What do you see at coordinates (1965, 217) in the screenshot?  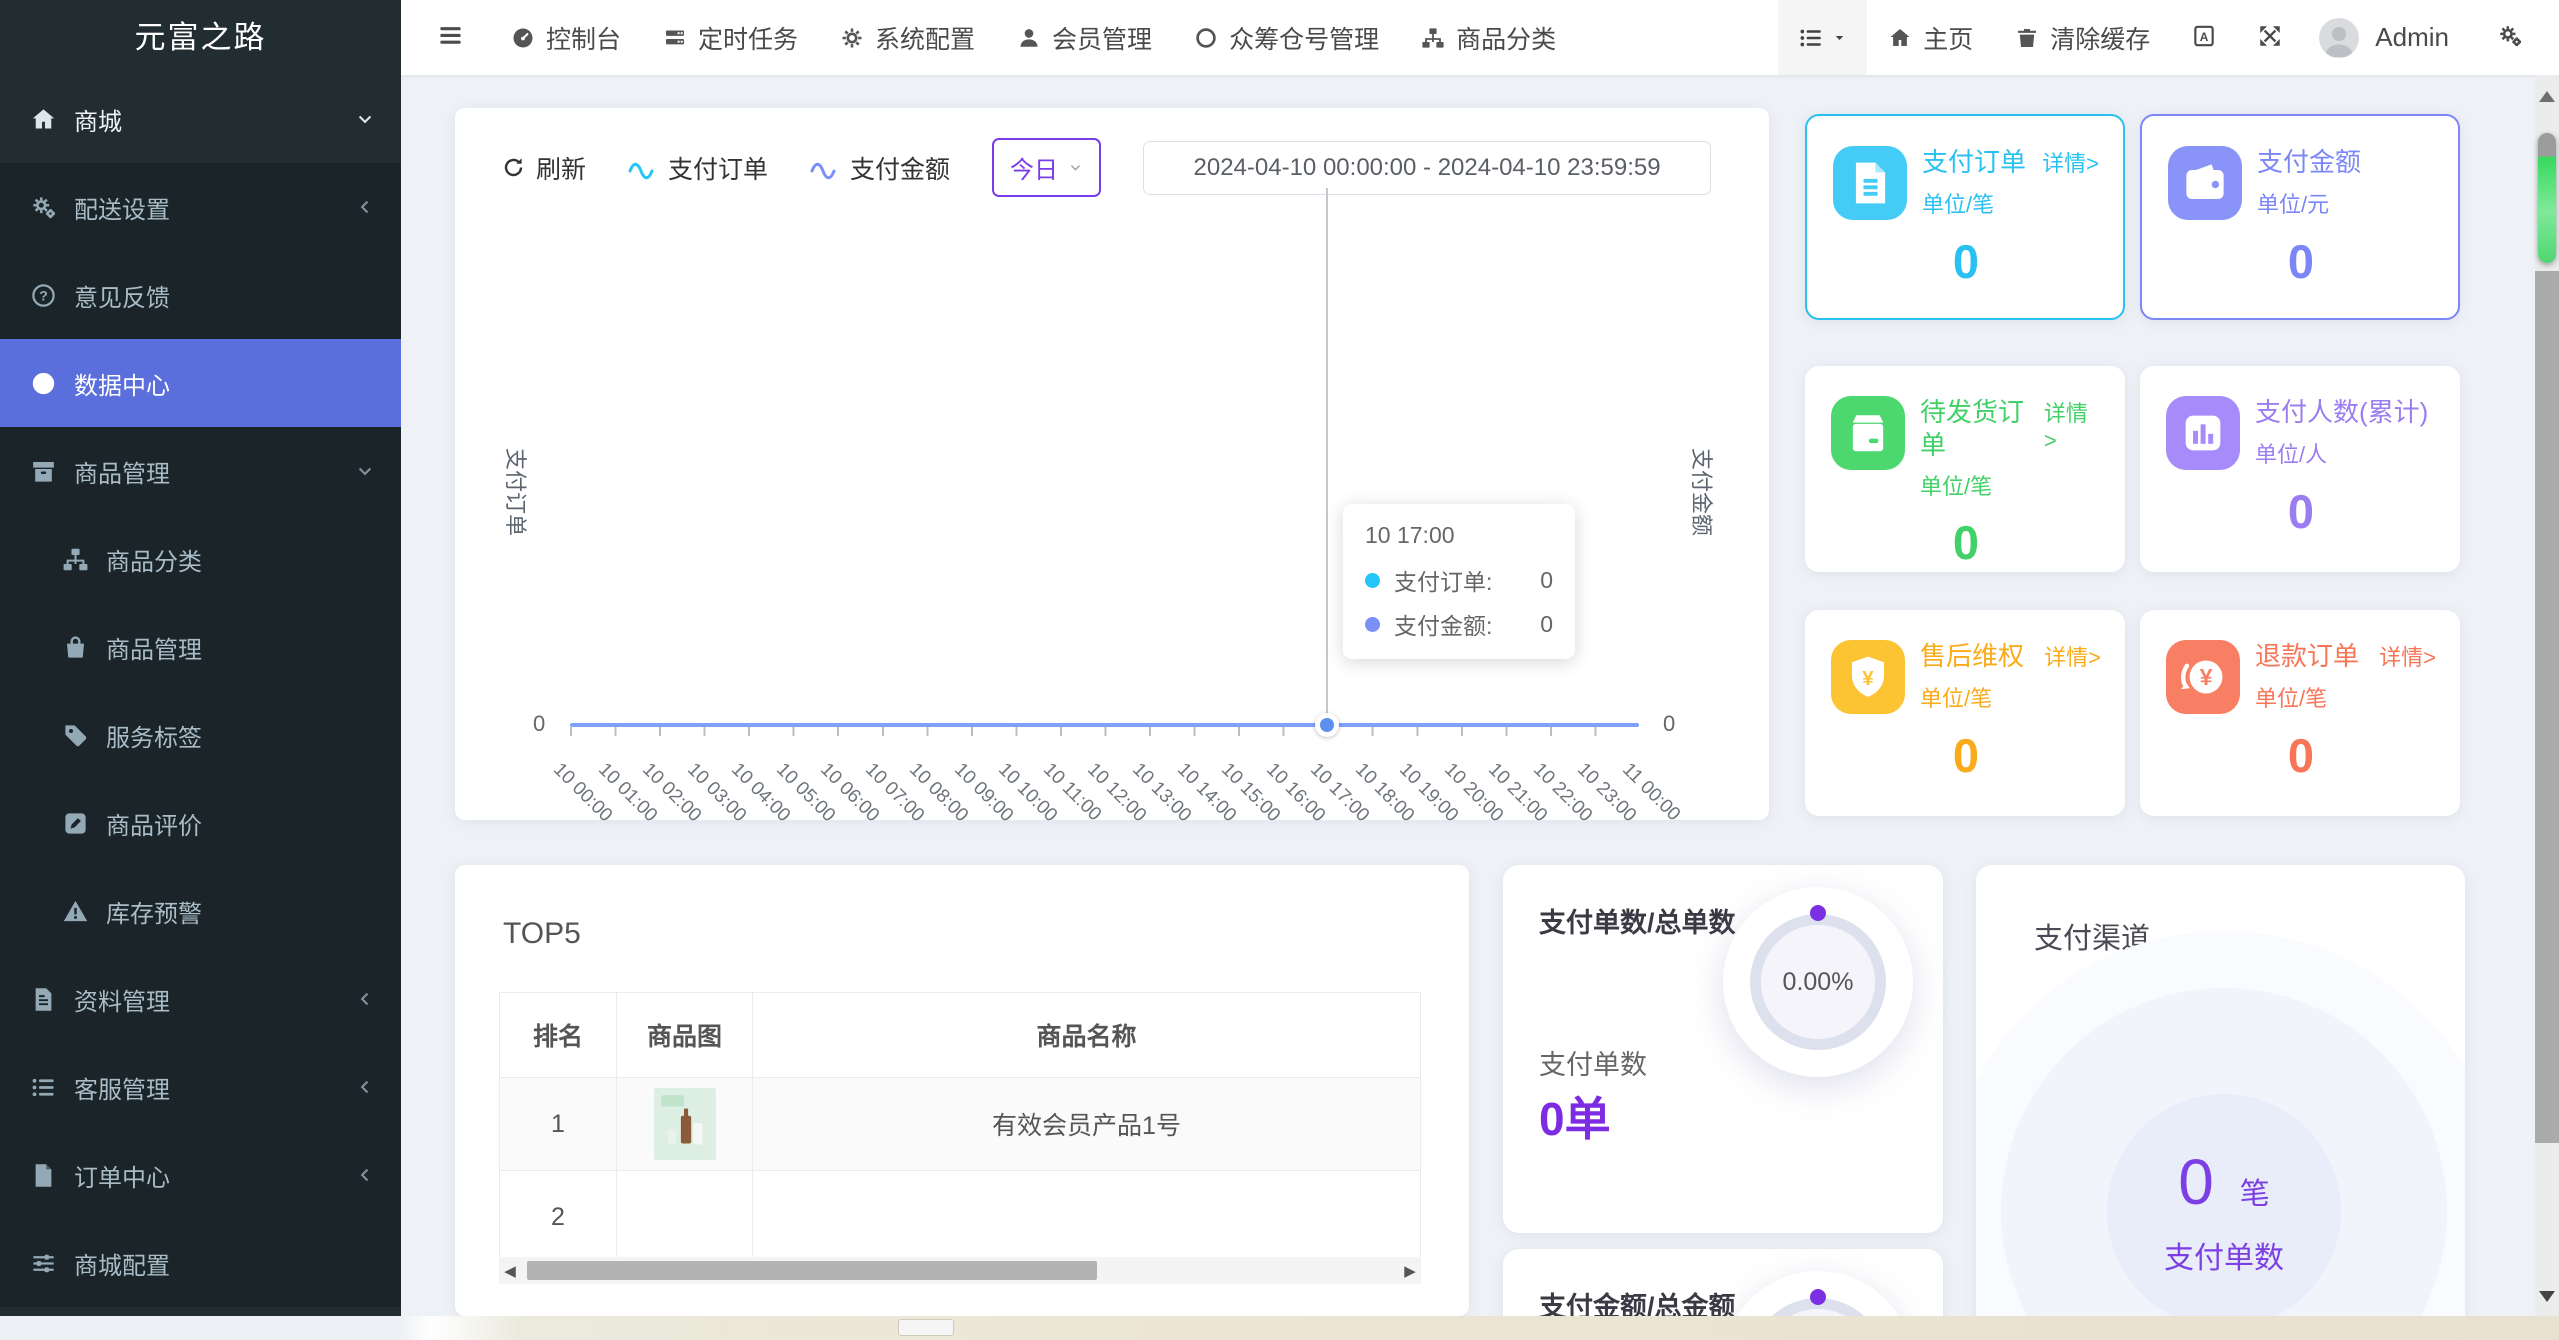 I see `stat-card-pay-orders: 支付订单 详情> 单位/笔 0` at bounding box center [1965, 217].